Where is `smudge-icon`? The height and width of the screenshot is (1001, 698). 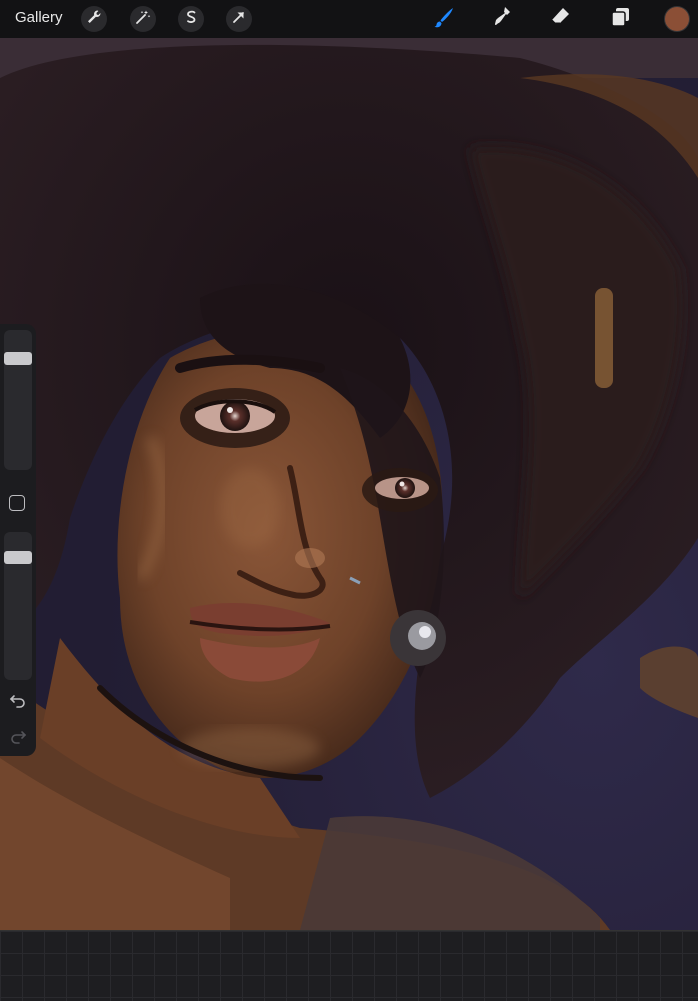
smudge-icon is located at coordinates (502, 19).